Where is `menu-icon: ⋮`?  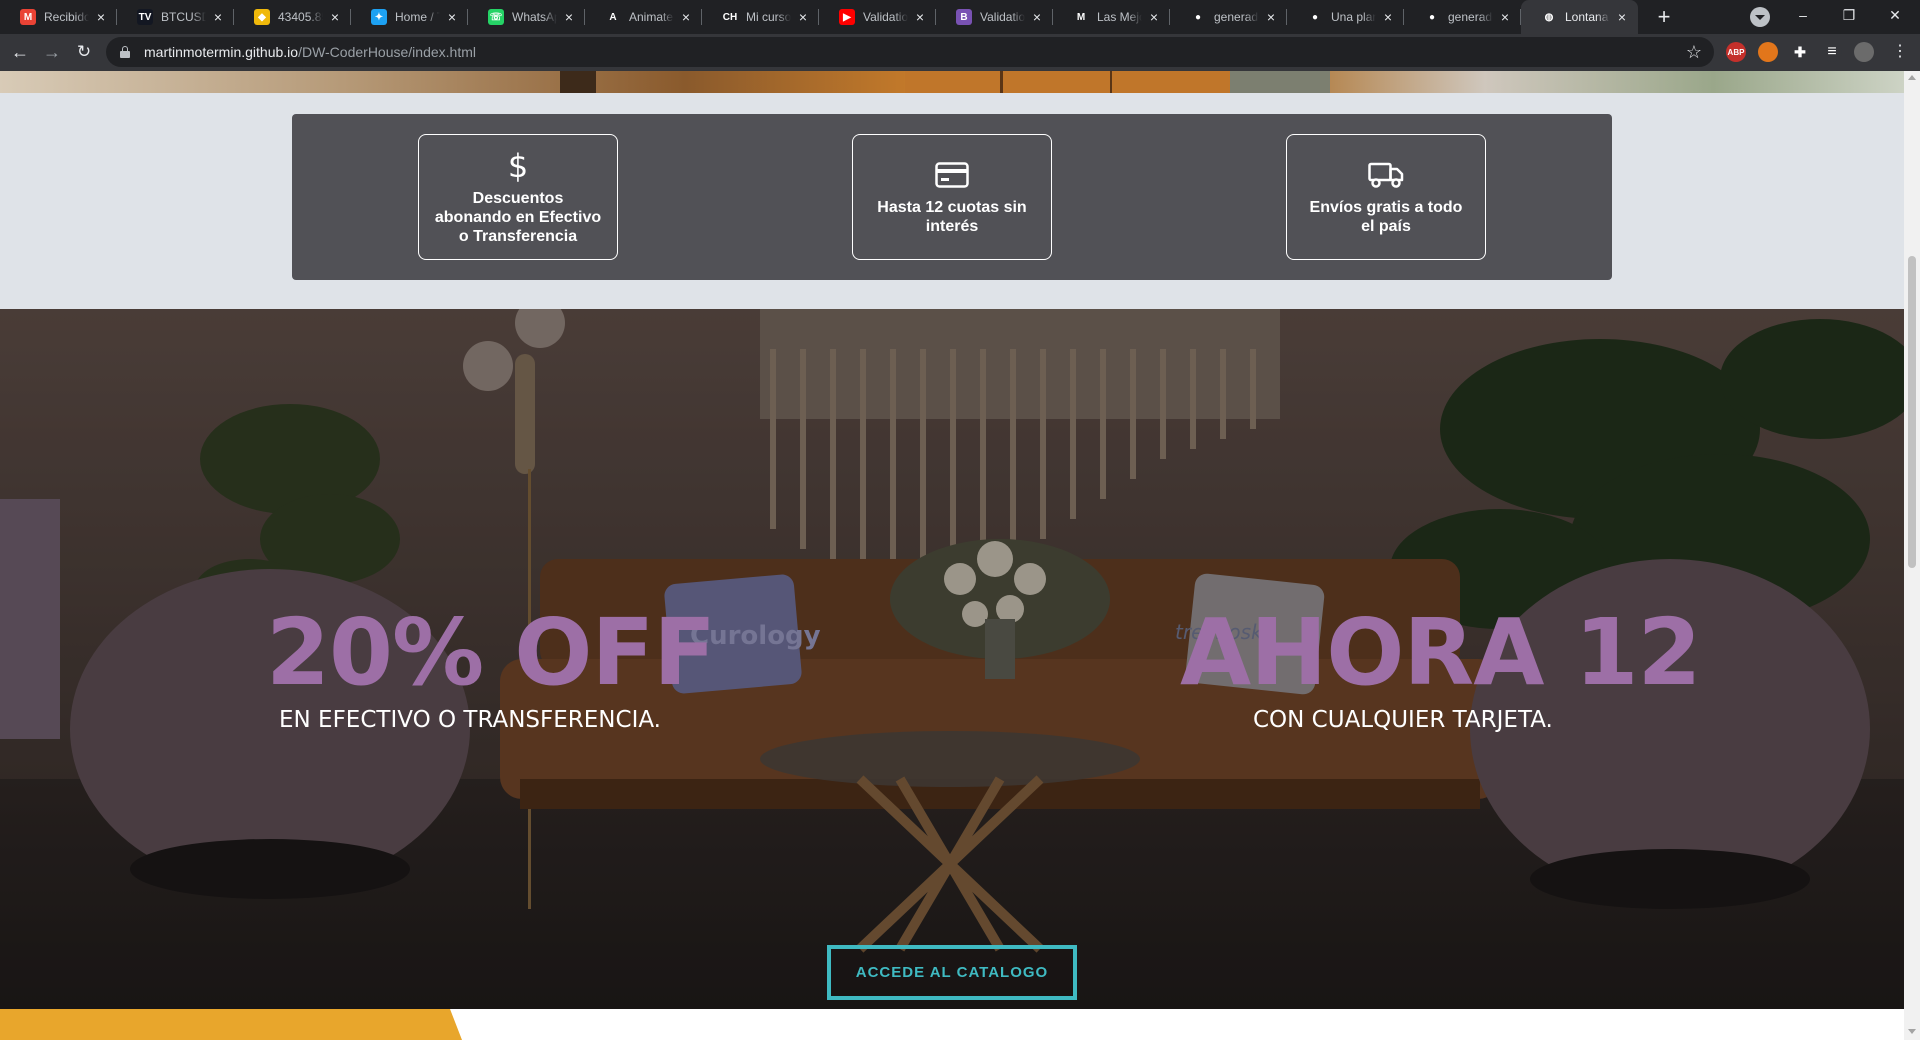
menu-icon: ⋮ is located at coordinates (1900, 52).